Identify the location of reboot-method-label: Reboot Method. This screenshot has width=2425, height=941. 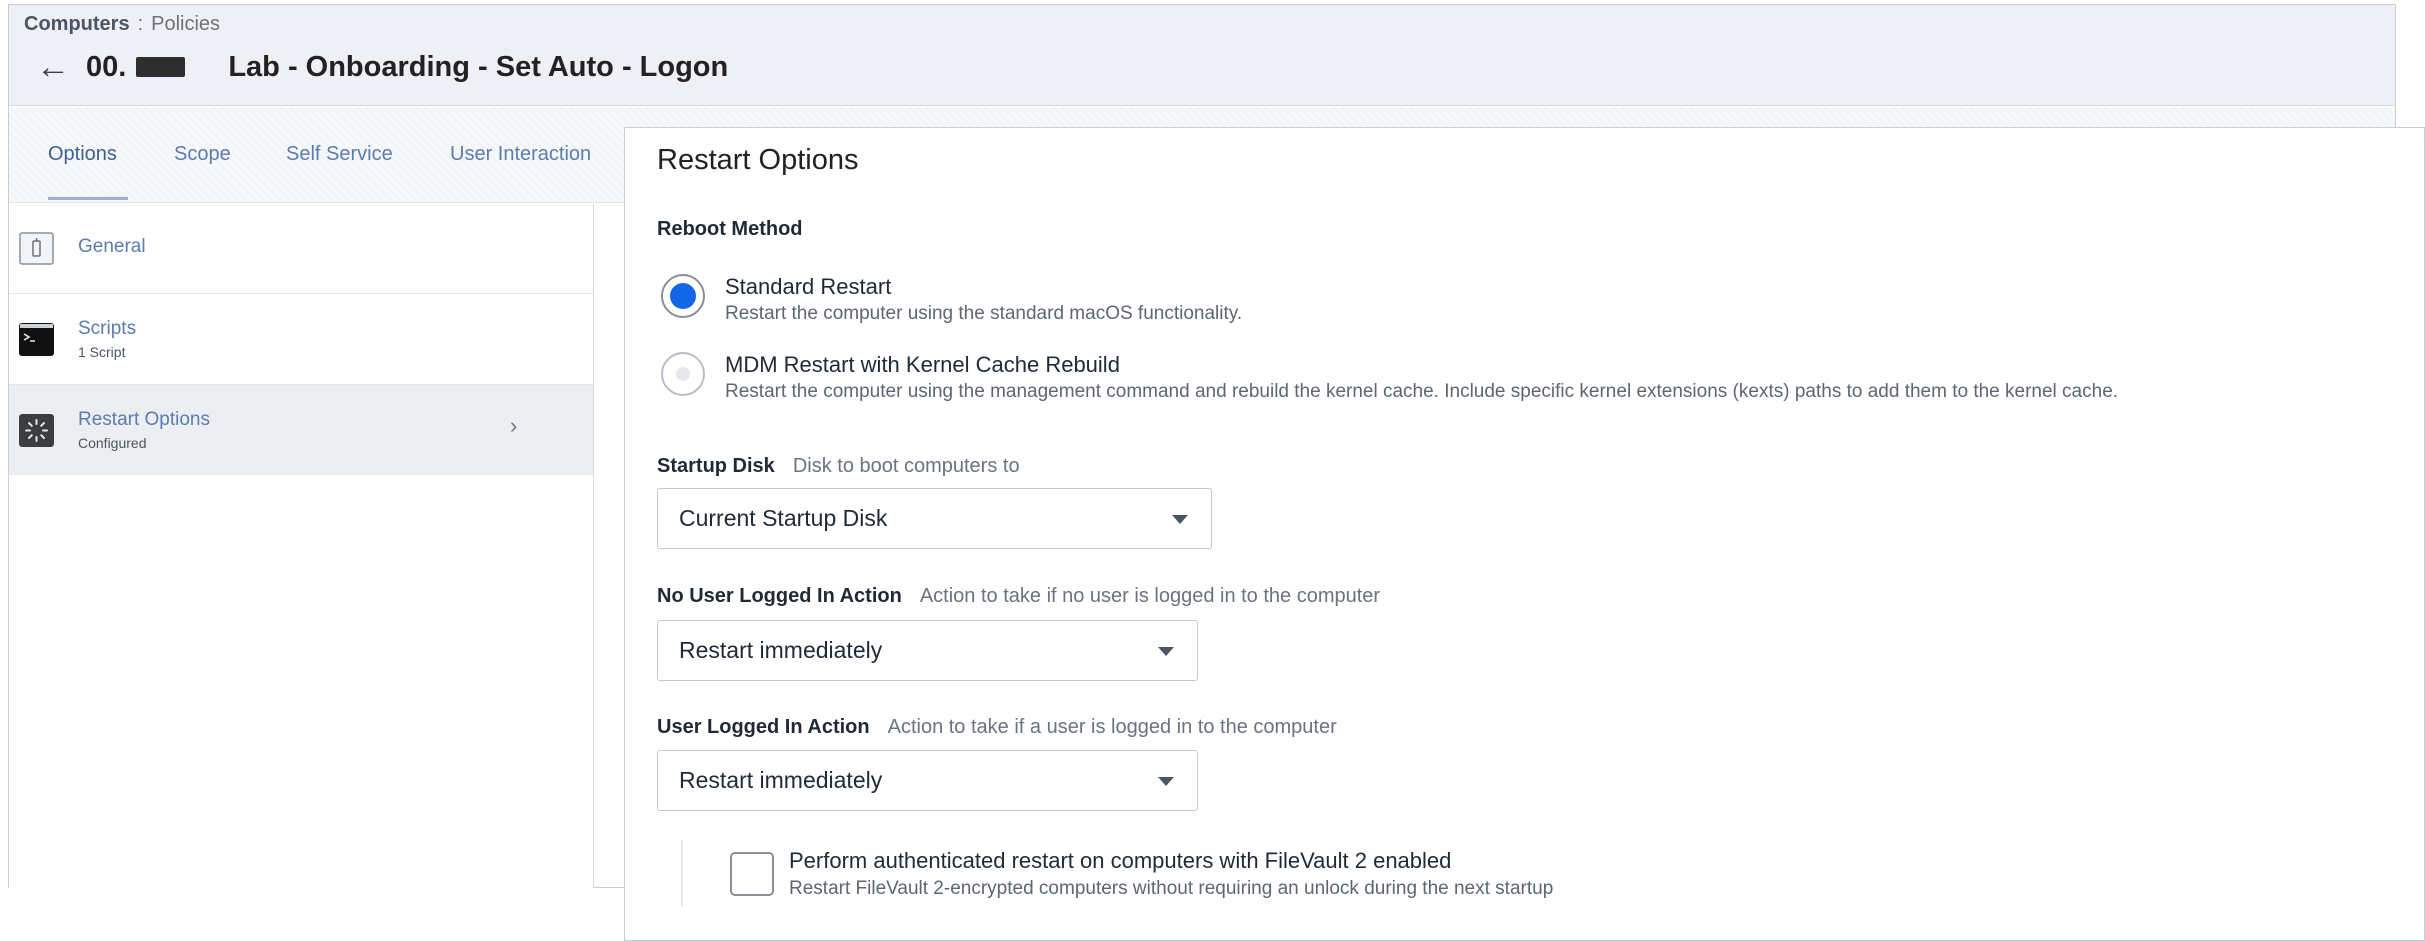
(730, 229).